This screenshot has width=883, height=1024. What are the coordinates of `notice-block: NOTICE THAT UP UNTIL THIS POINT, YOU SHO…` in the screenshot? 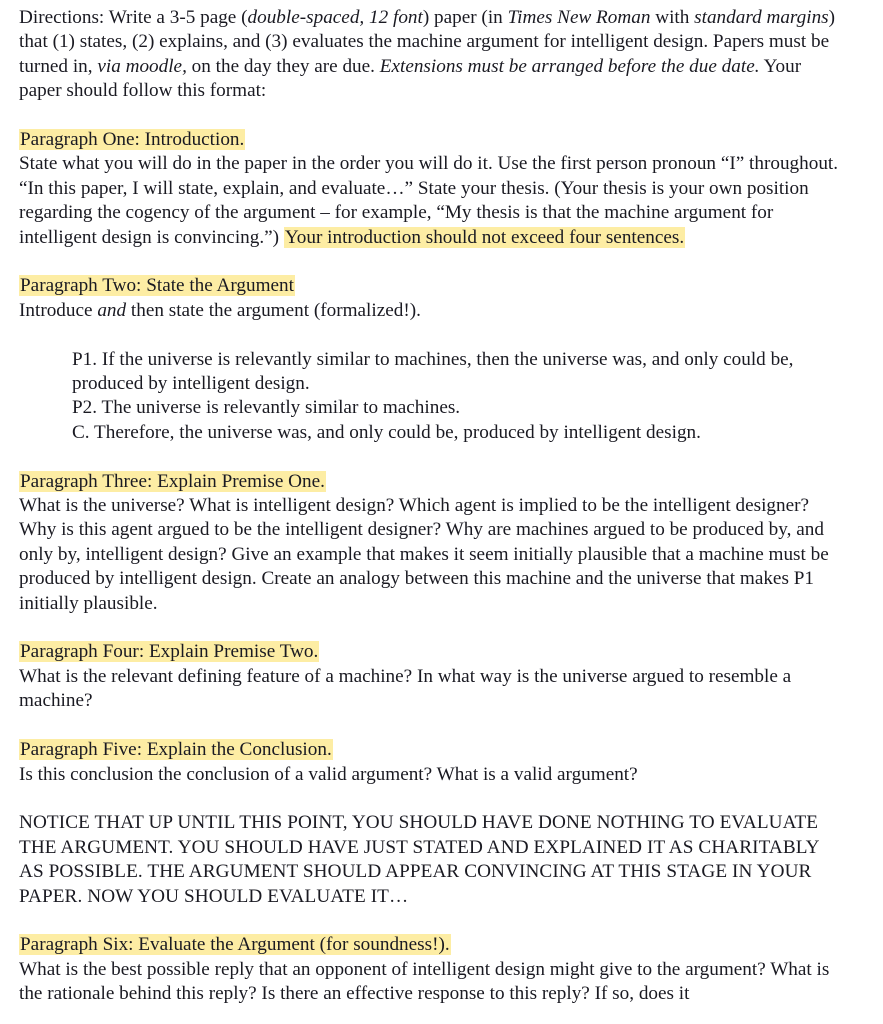 It's located at (419, 859).